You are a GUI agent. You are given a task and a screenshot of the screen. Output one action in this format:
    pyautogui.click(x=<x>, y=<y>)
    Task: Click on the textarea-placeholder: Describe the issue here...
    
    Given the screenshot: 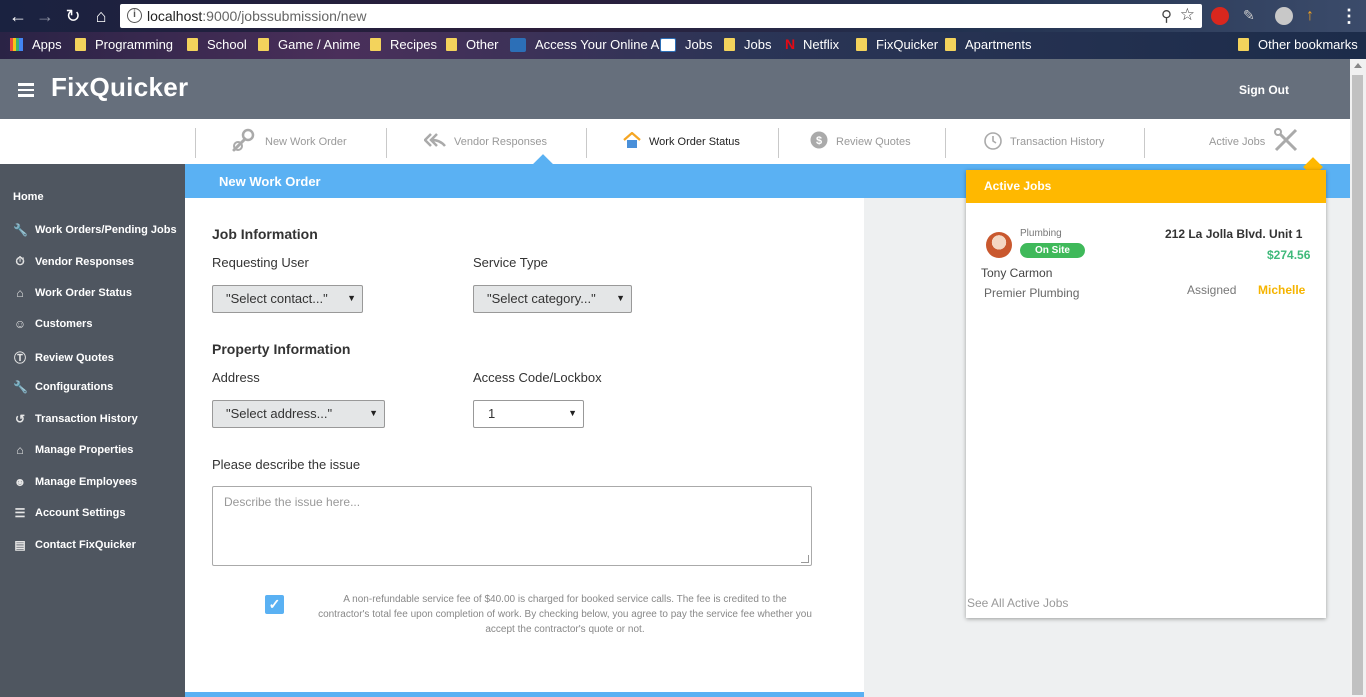 What is the action you would take?
    pyautogui.click(x=292, y=502)
    